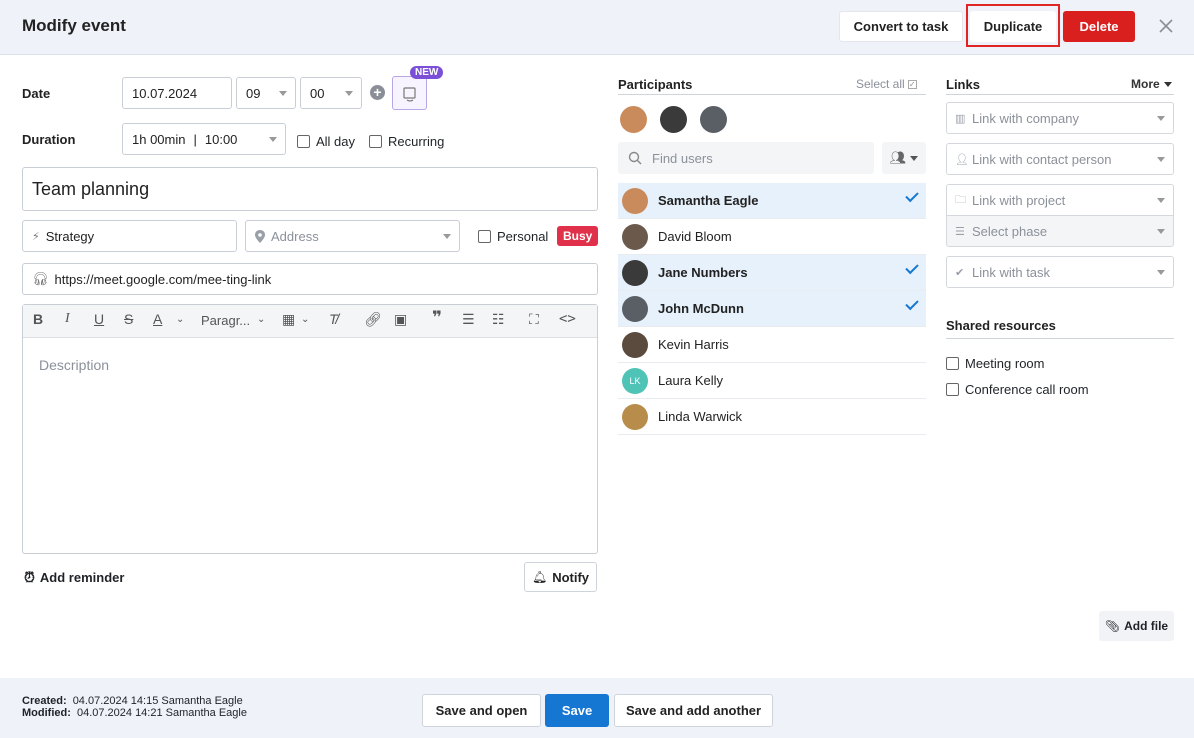 The height and width of the screenshot is (738, 1194). What do you see at coordinates (1010, 231) in the screenshot?
I see `select-phase-label: Select phase` at bounding box center [1010, 231].